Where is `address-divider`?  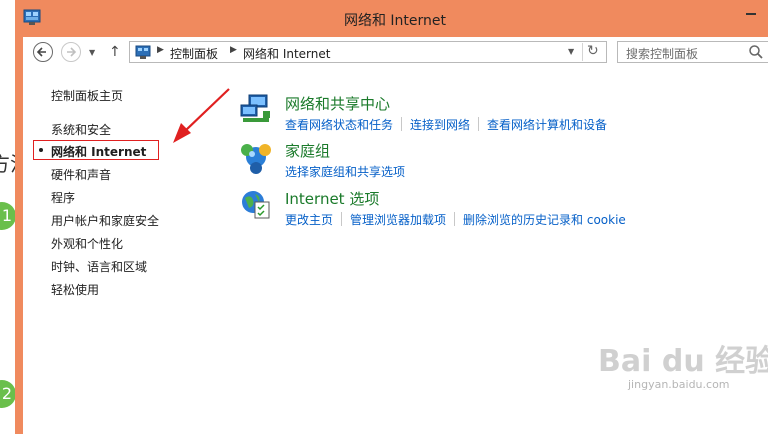
address-divider is located at coordinates (582, 52).